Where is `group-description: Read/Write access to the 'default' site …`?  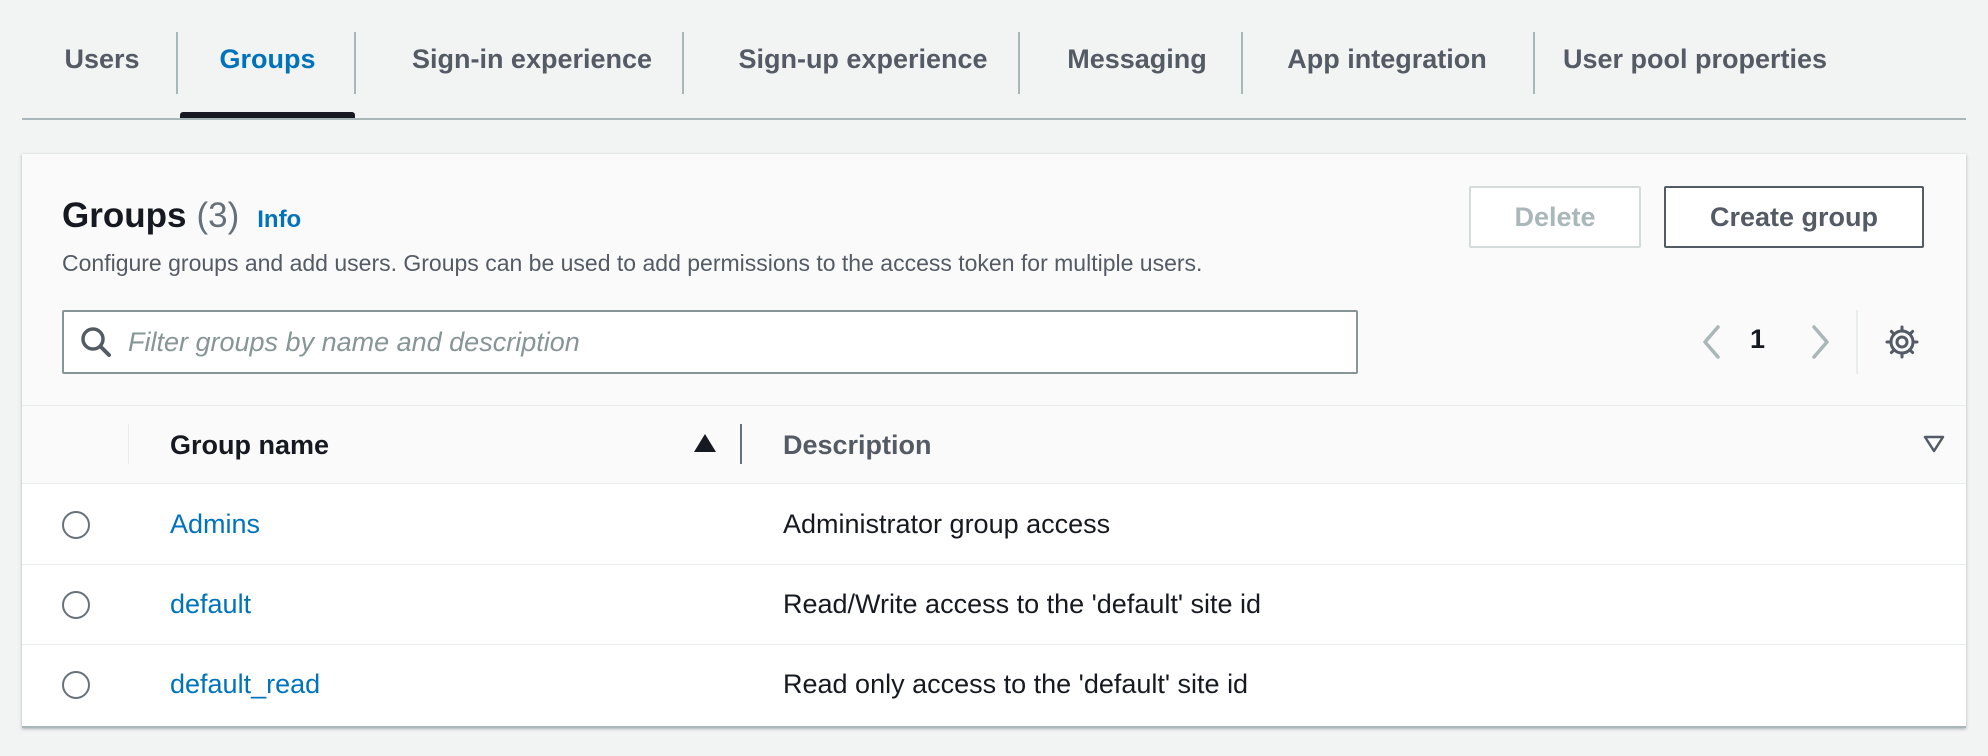
group-description: Read/Write access to the 'default' site … is located at coordinates (1022, 604).